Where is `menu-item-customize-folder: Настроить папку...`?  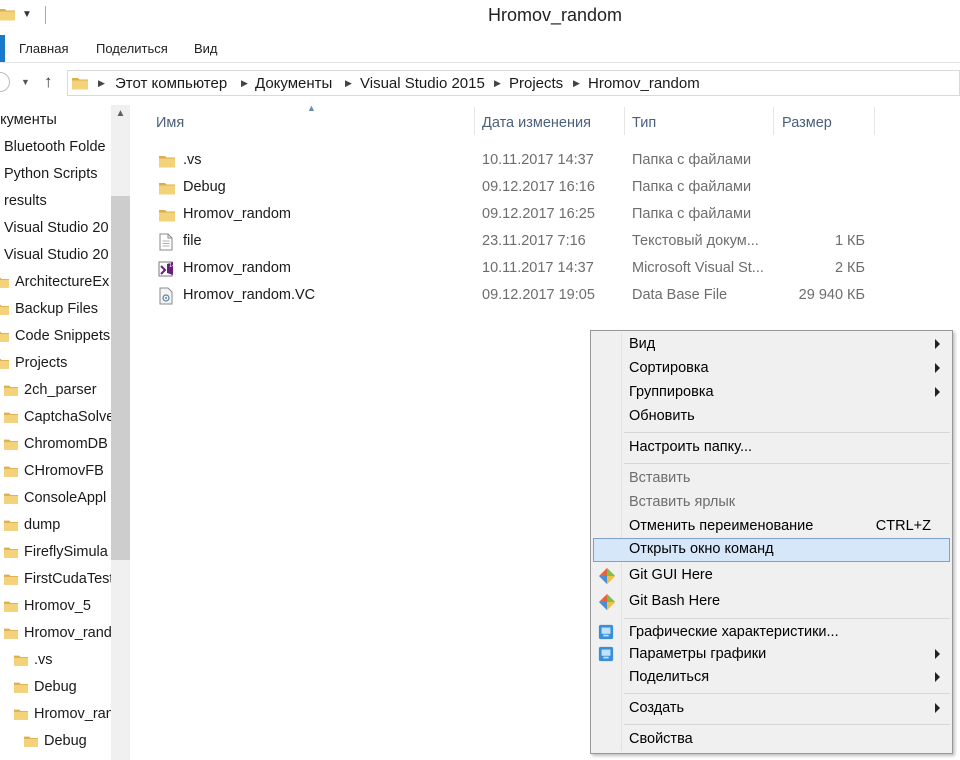 menu-item-customize-folder: Настроить папку... is located at coordinates (771, 448).